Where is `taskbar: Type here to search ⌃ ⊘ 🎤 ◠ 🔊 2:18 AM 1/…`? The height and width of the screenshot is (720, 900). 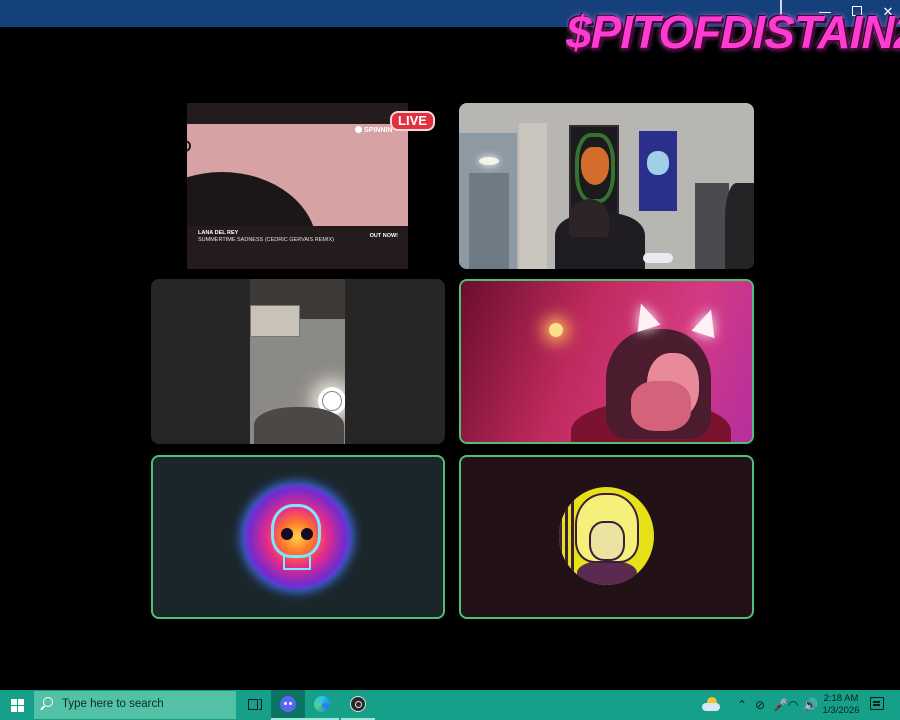
taskbar: Type here to search ⌃ ⊘ 🎤 ◠ 🔊 2:18 AM 1/… is located at coordinates (450, 705).